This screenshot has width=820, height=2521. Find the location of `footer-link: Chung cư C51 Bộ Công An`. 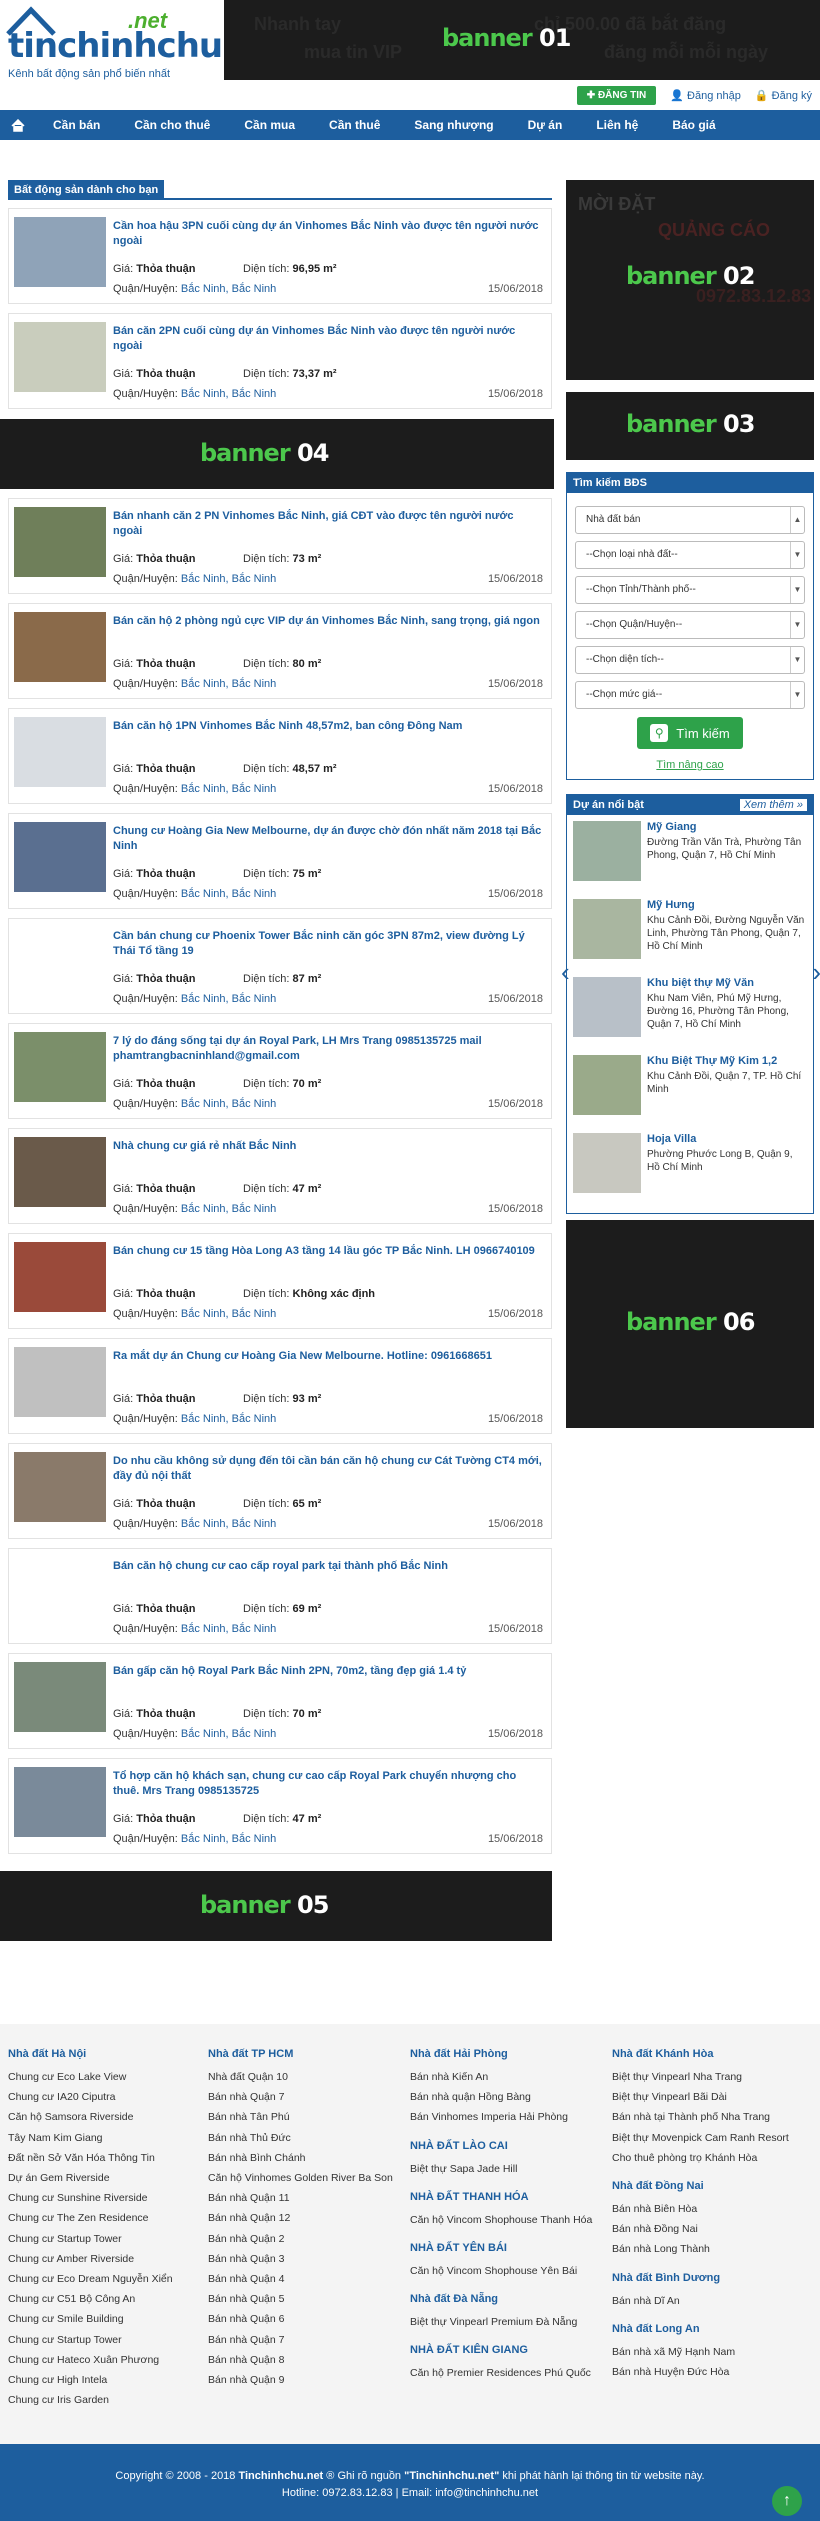

footer-link: Chung cư C51 Bộ Công An is located at coordinates (108, 2299).